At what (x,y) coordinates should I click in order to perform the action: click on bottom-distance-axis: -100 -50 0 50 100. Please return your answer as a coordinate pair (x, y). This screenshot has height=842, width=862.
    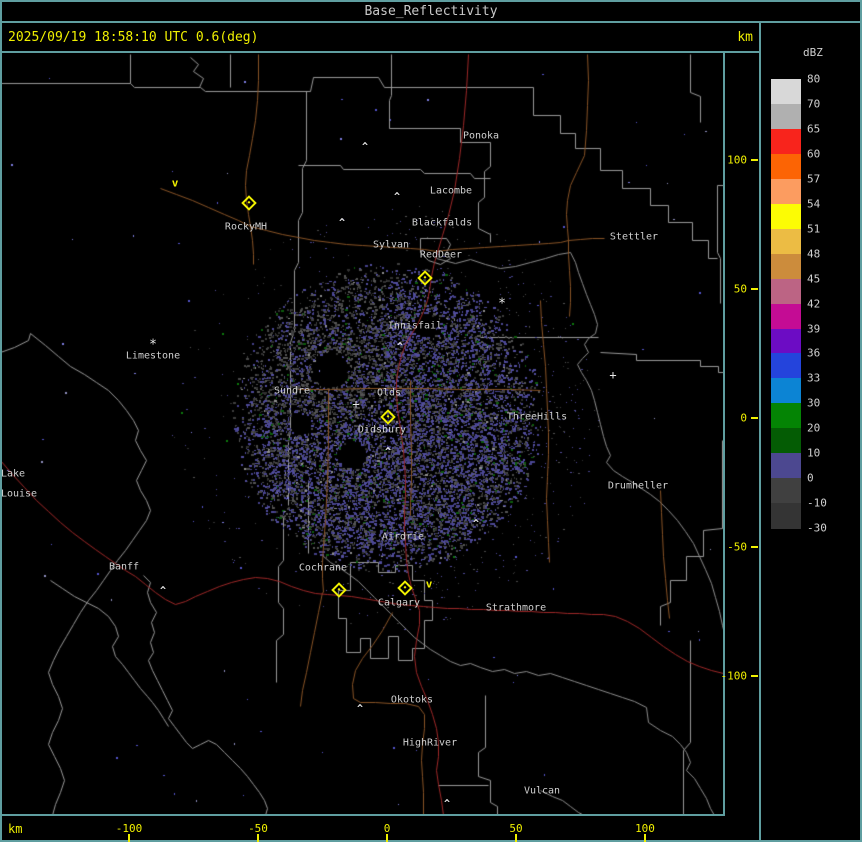
    Looking at the image, I should click on (380, 829).